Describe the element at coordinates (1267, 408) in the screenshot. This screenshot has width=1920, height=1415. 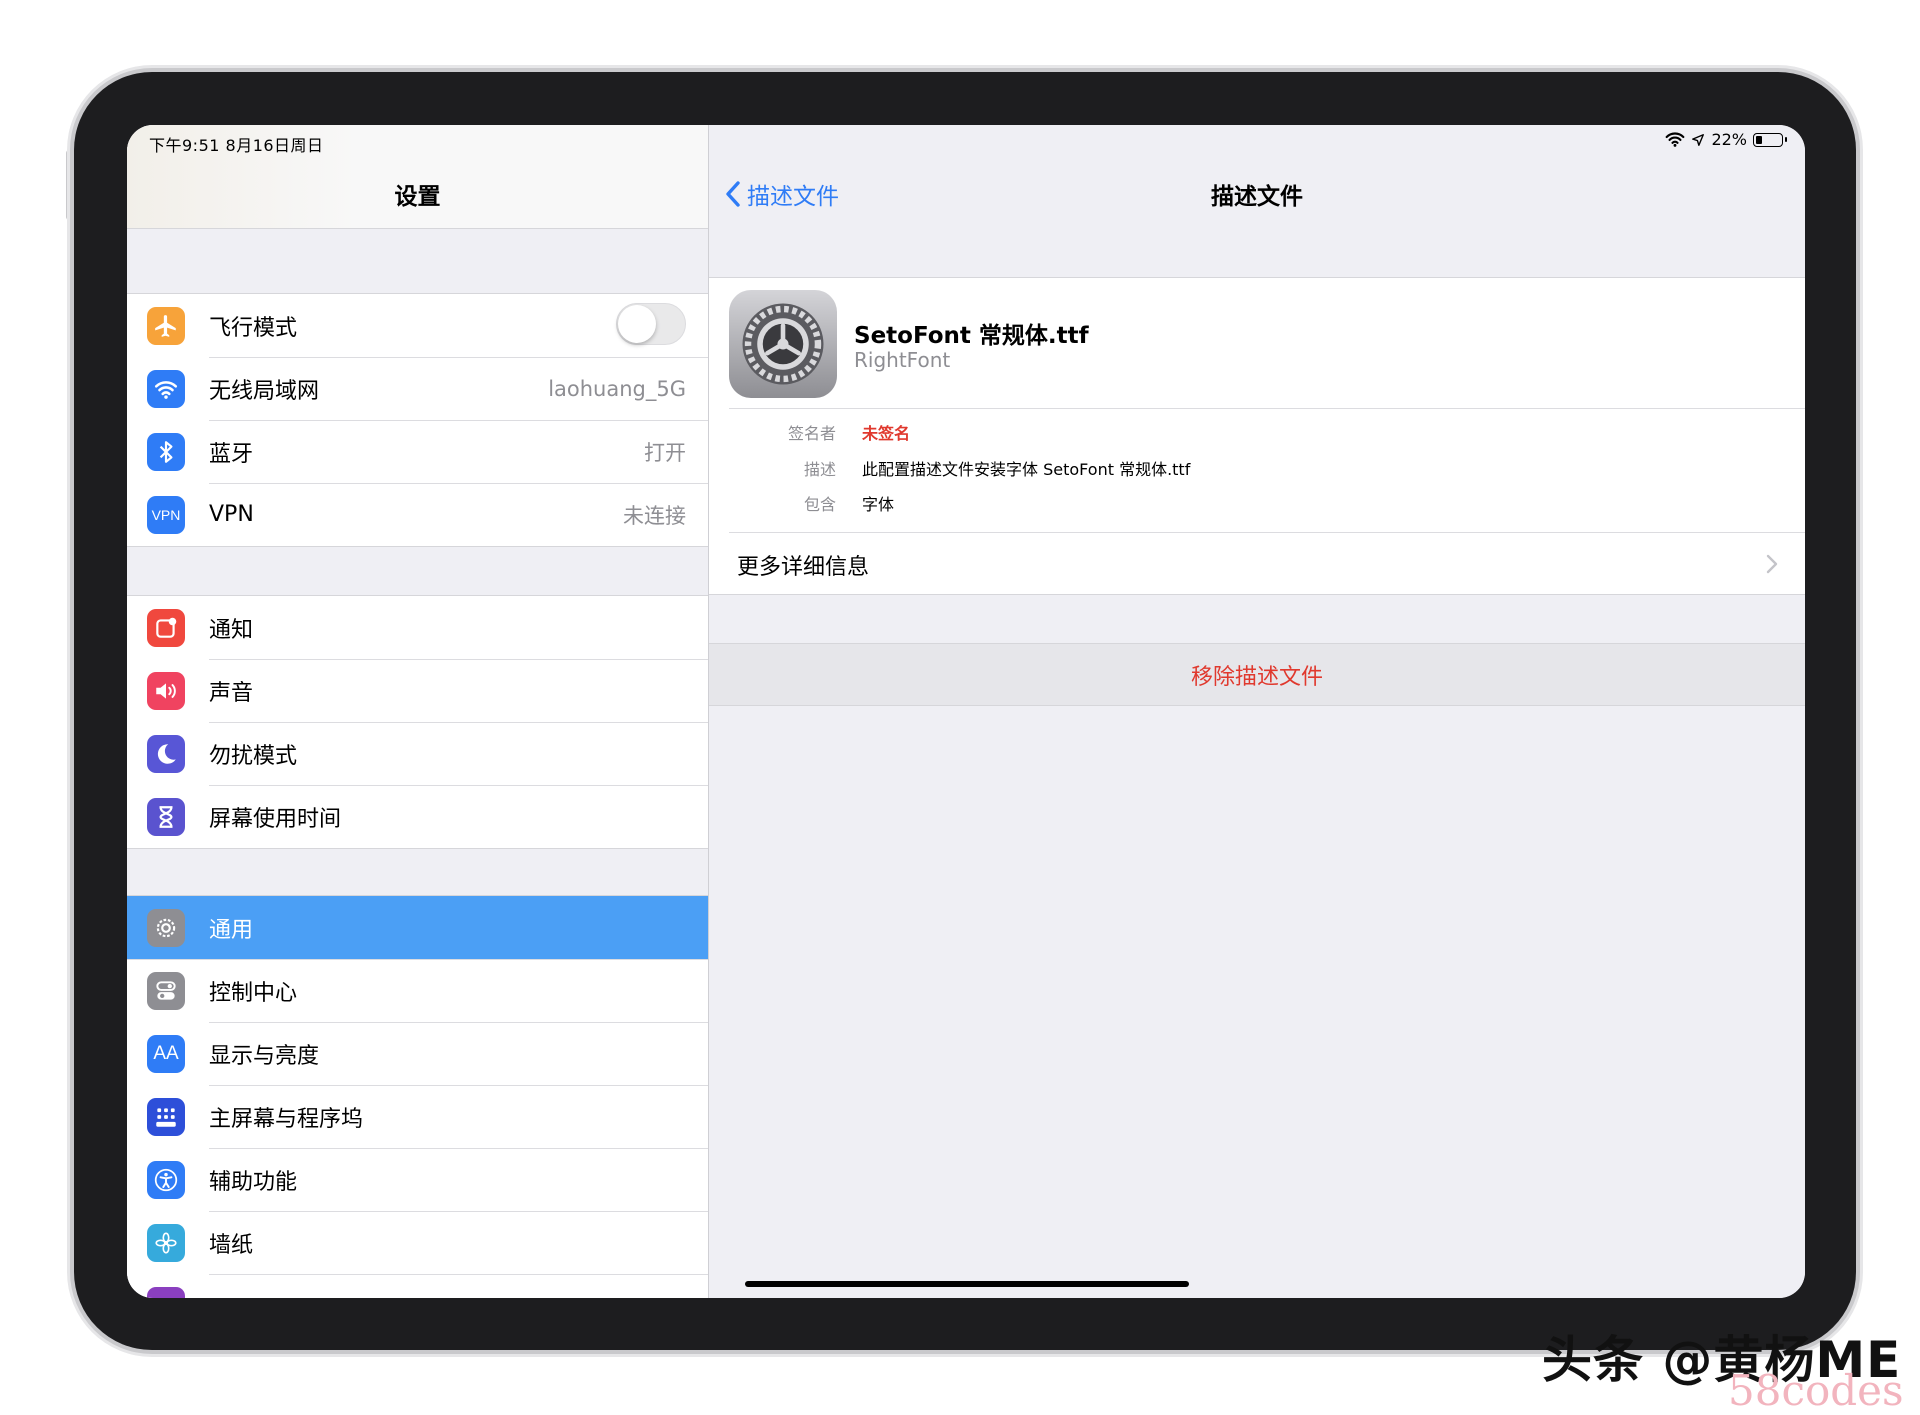
I see `divider` at that location.